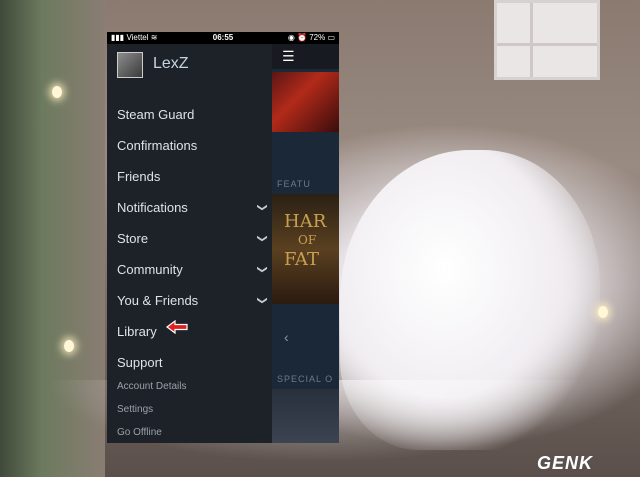 This screenshot has height=477, width=640. I want to click on menu-item-notifications: Notifications ❯, so click(189, 207).